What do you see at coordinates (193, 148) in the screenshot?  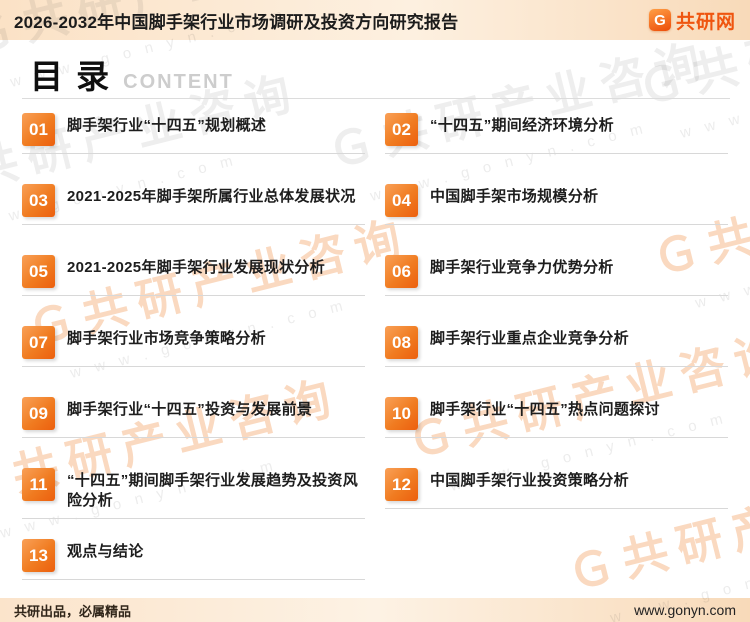 I see `toc-item: 01 脚手架行业“十四五”规划概述` at bounding box center [193, 148].